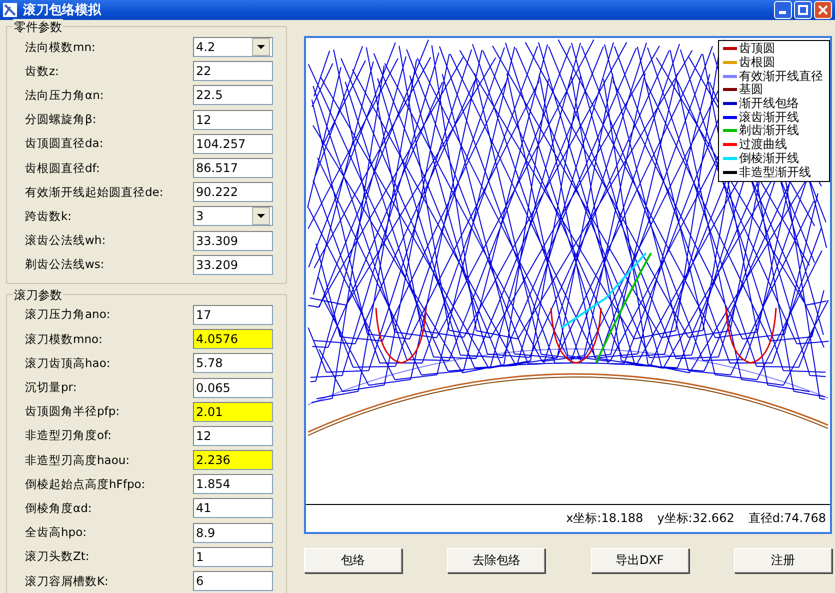 This screenshot has width=835, height=593. Describe the element at coordinates (68, 436) in the screenshot. I see `field-label: 非造型刃角度of:` at that location.